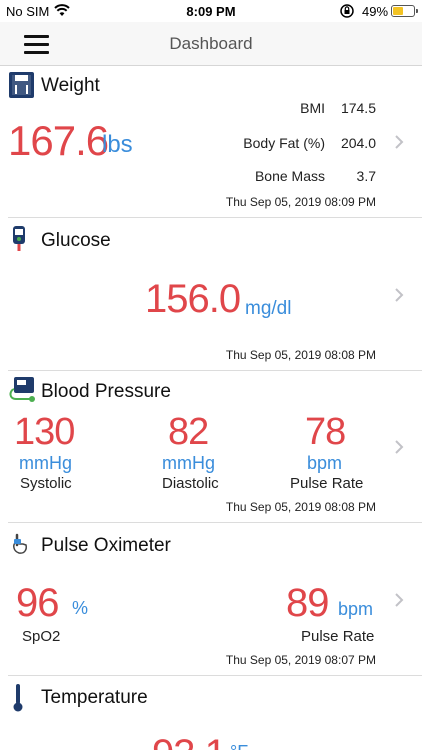 The image size is (422, 750). Describe the element at coordinates (117, 144) in the screenshot. I see `weight-unit: lbs` at that location.